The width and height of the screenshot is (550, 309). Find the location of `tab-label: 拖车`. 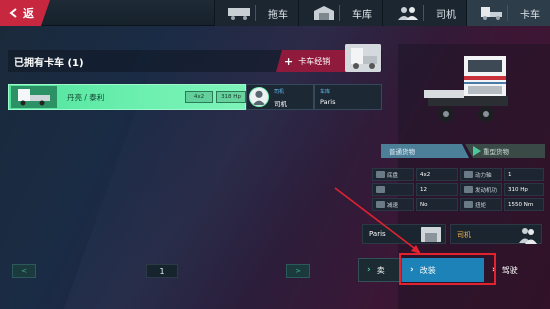

tab-label: 拖车 is located at coordinates (278, 15).